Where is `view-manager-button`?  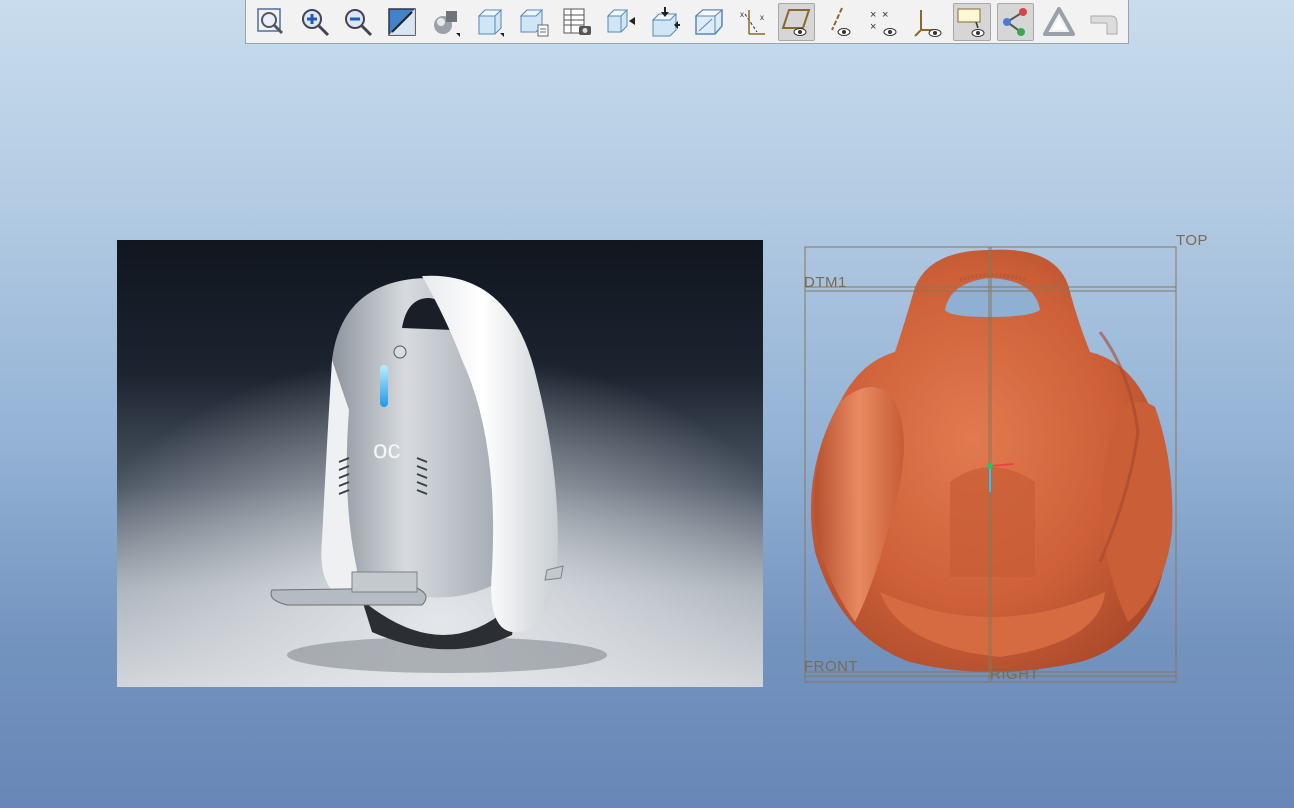 view-manager-button is located at coordinates (534, 22).